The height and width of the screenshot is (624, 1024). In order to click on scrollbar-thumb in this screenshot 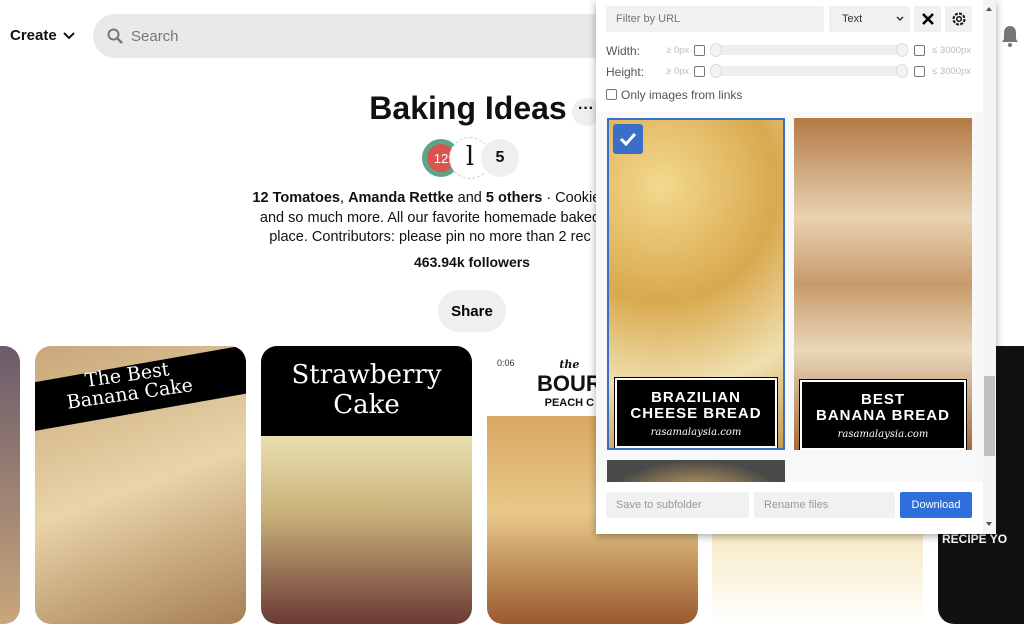, I will do `click(989, 416)`.